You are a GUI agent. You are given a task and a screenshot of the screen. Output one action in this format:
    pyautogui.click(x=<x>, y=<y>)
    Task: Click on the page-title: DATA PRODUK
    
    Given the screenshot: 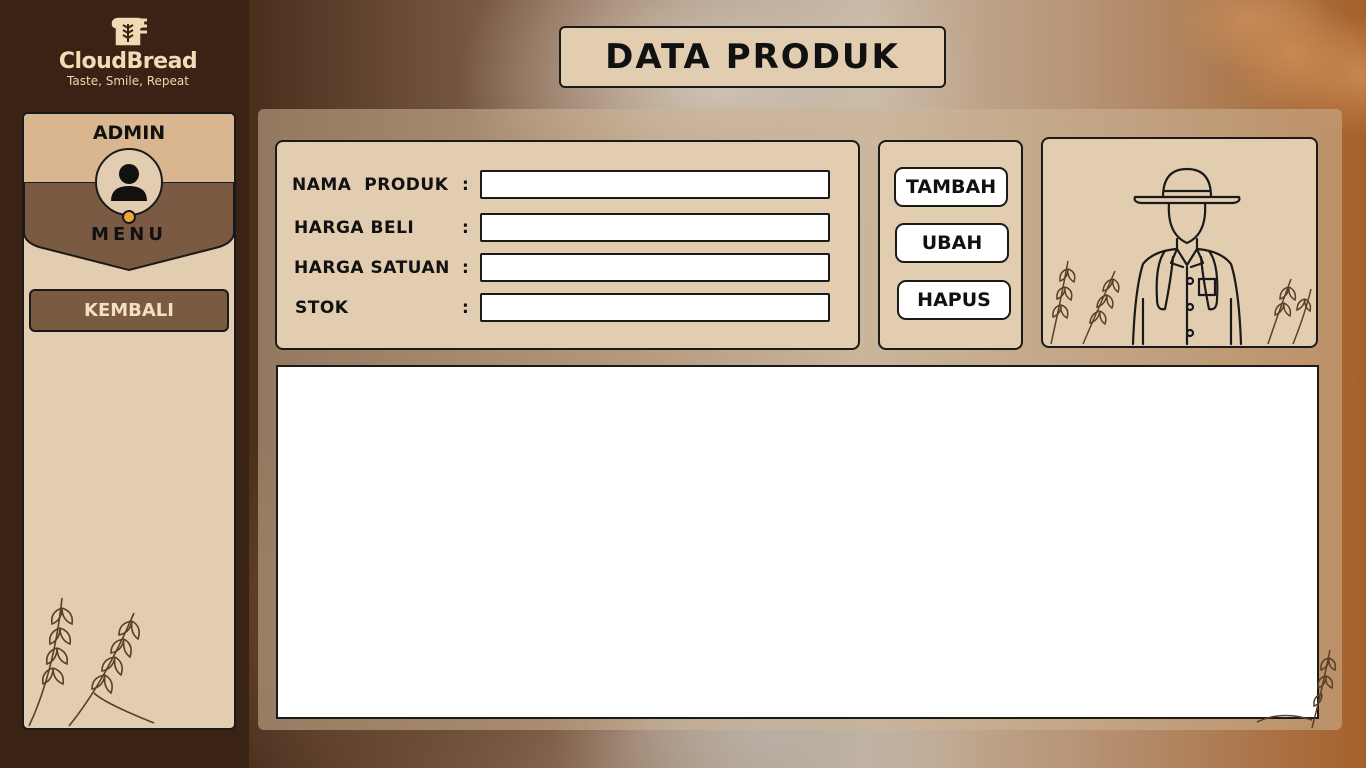 What is the action you would take?
    pyautogui.click(x=752, y=57)
    